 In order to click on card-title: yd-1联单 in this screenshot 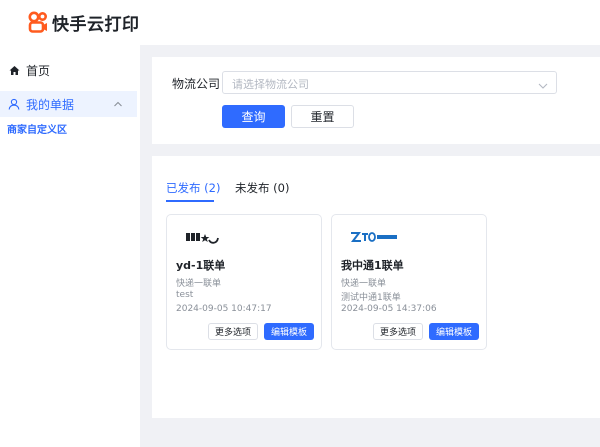, I will do `click(201, 265)`.